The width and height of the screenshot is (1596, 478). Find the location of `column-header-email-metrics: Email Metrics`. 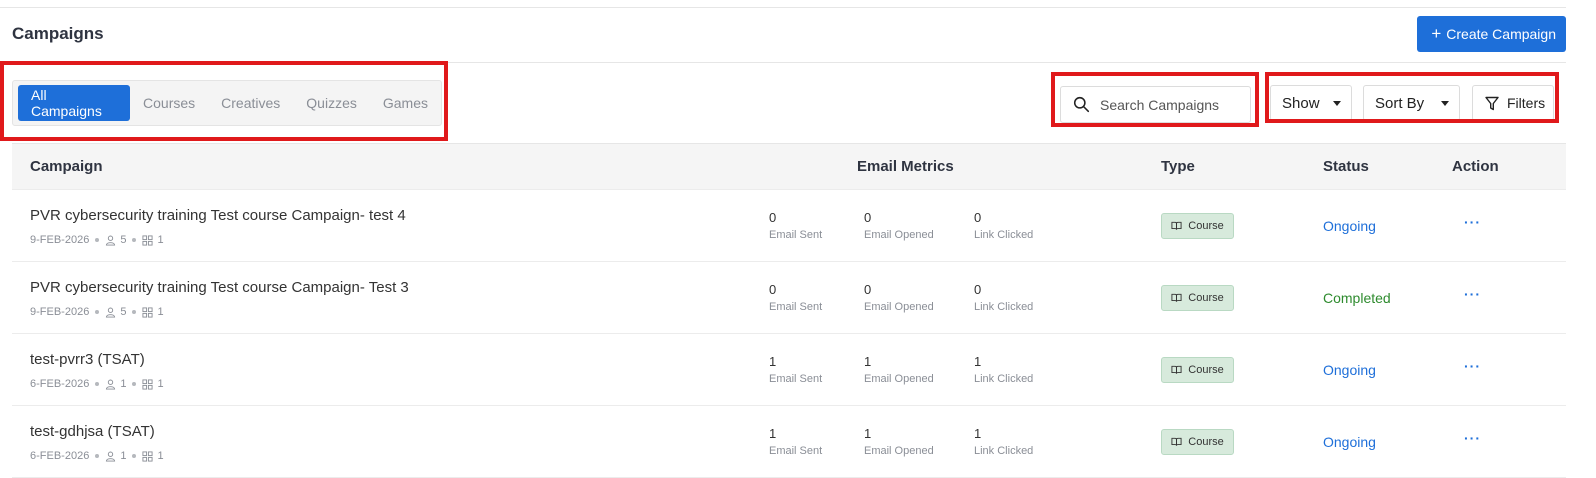

column-header-email-metrics: Email Metrics is located at coordinates (905, 166).